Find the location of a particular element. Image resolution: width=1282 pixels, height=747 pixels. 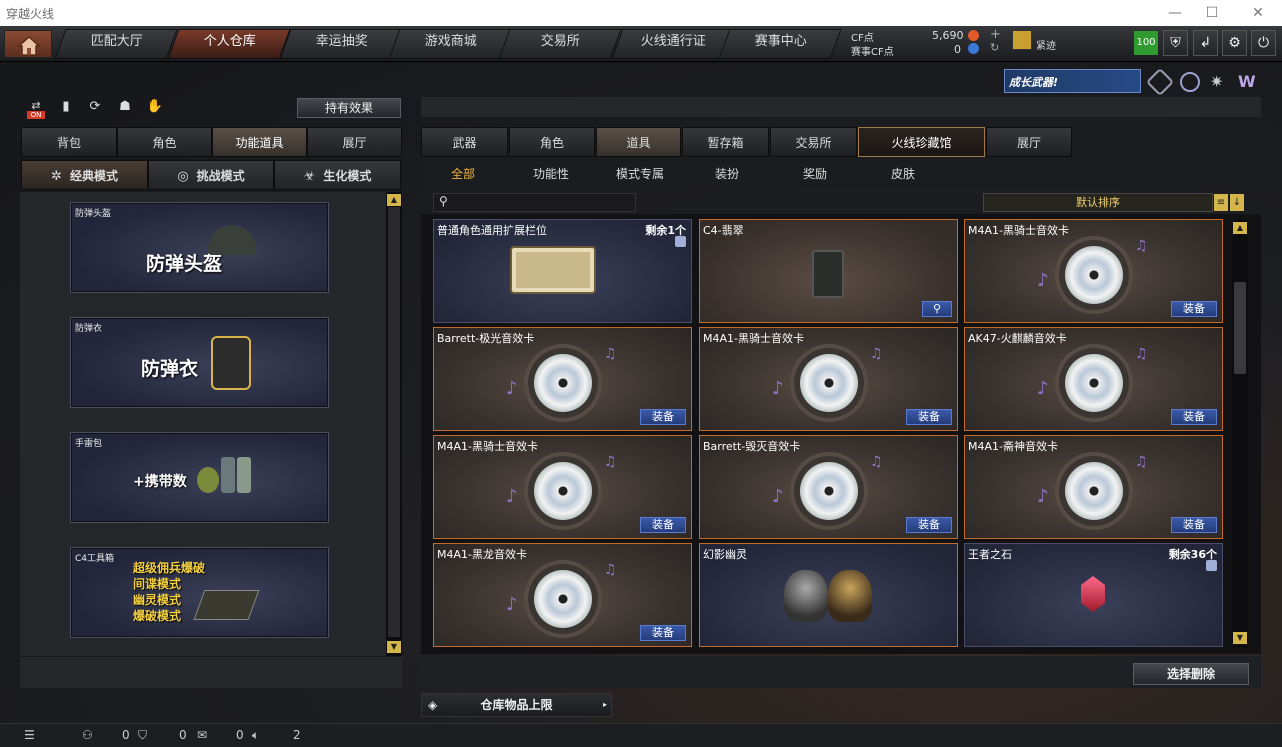

burst-icon: ✷ is located at coordinates (1220, 82).